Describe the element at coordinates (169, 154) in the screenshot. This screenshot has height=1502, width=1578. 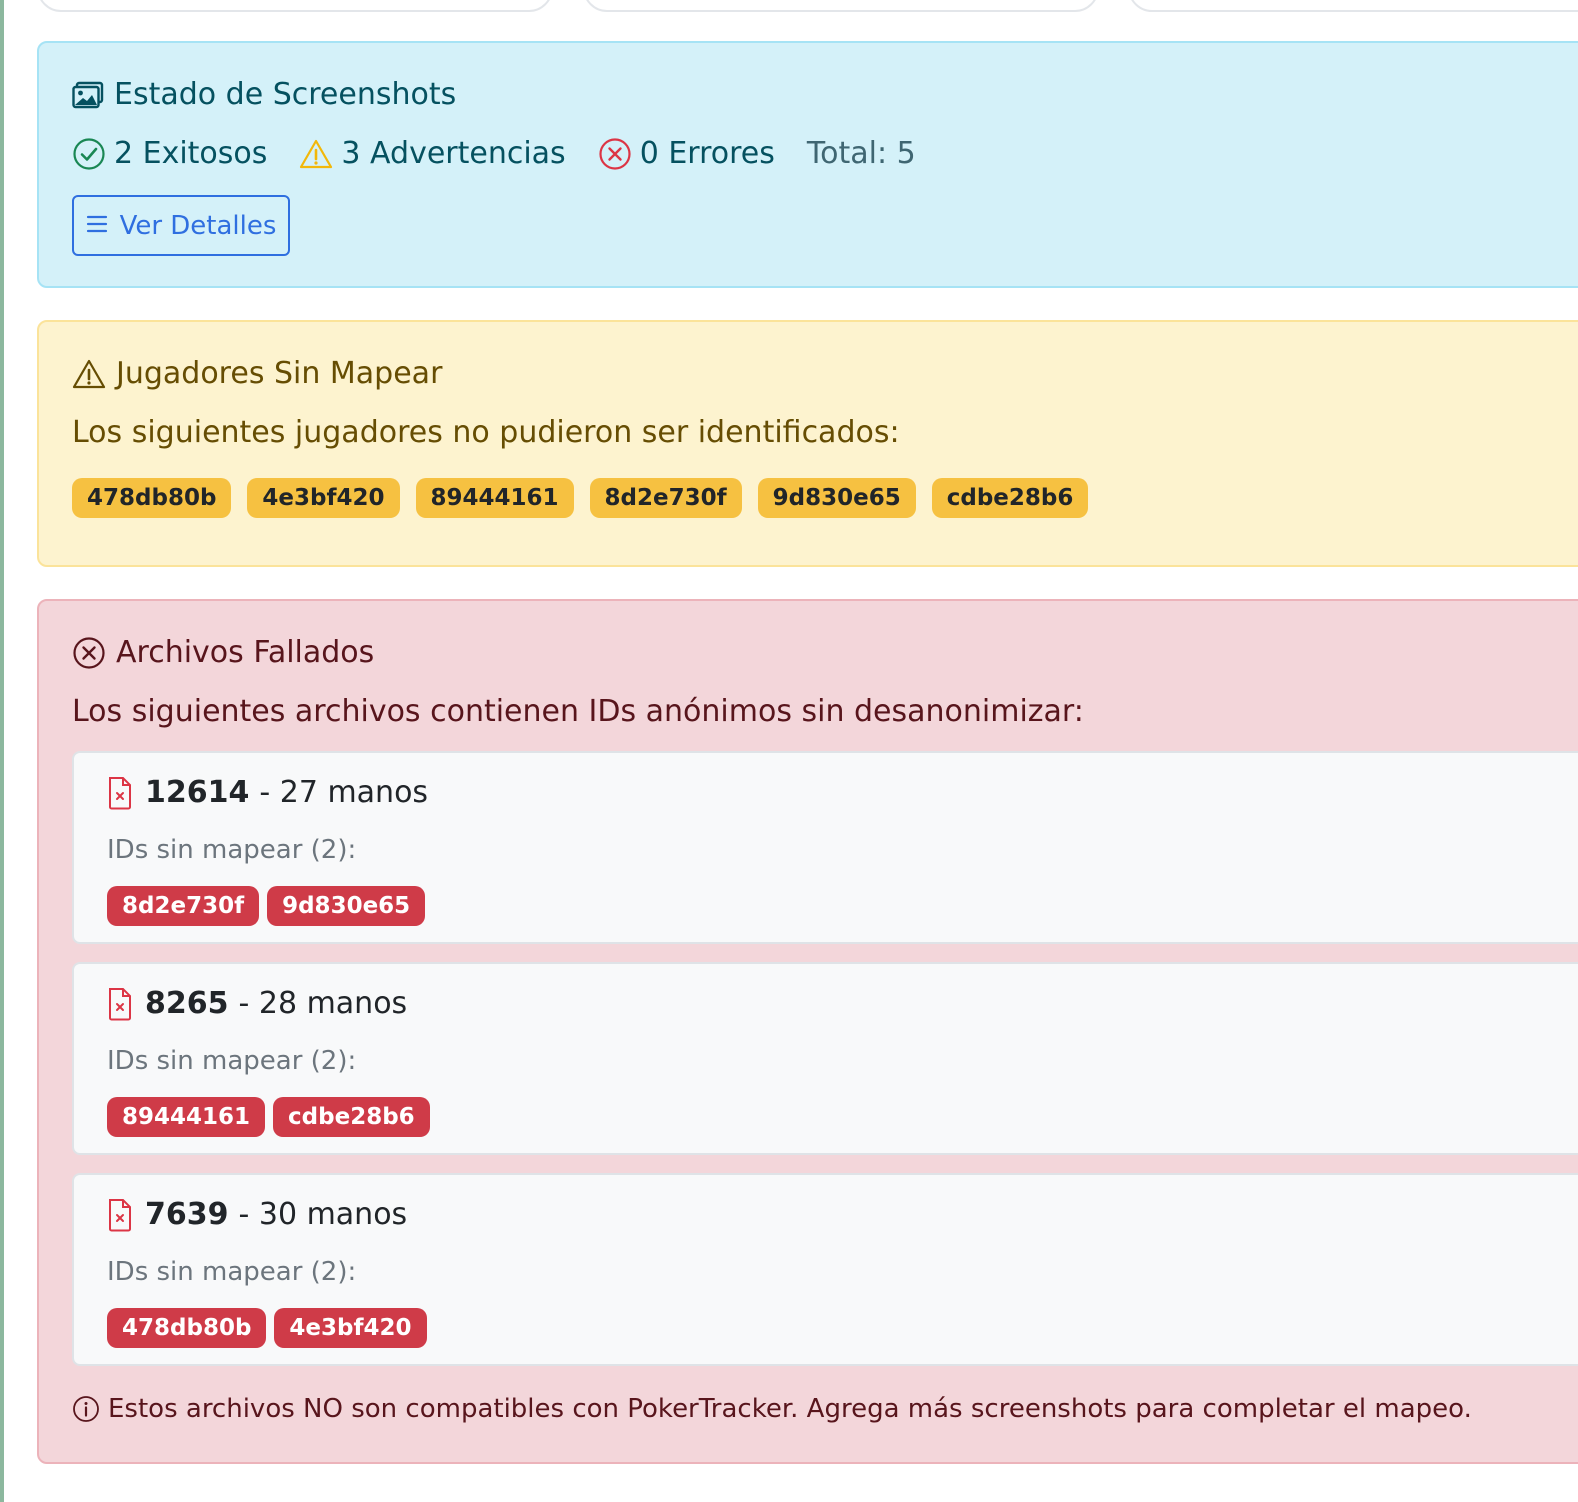
I see `success-count: 2 Exitosos` at that location.